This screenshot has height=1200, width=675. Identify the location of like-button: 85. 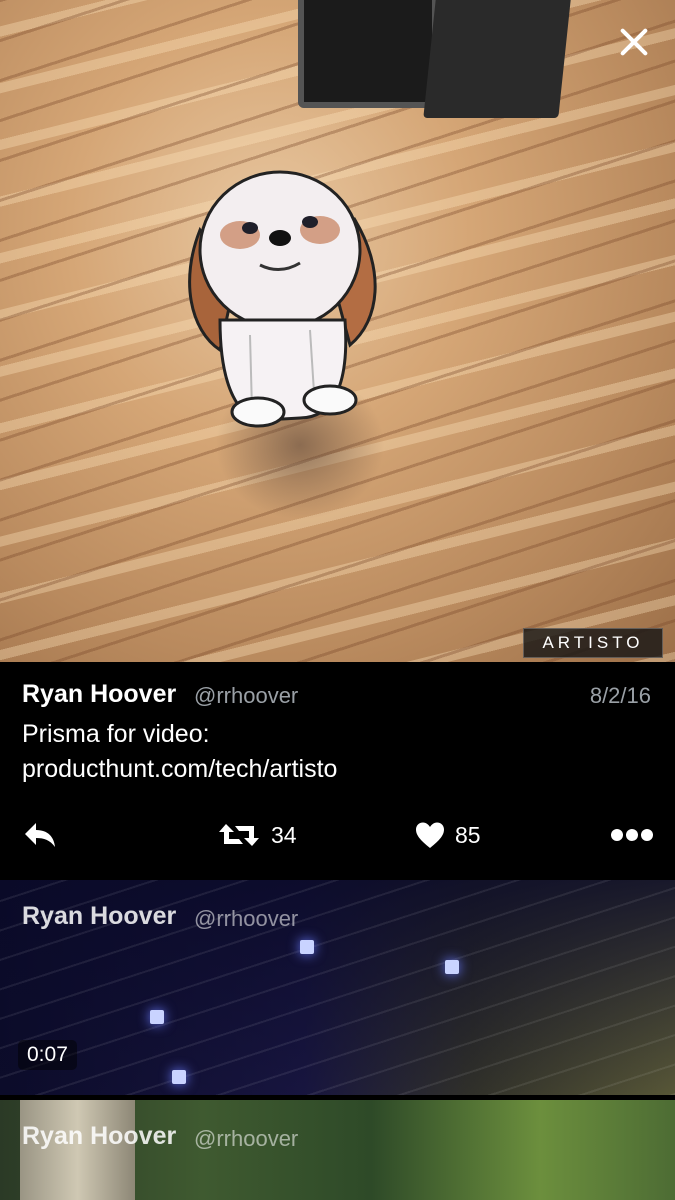
(448, 835).